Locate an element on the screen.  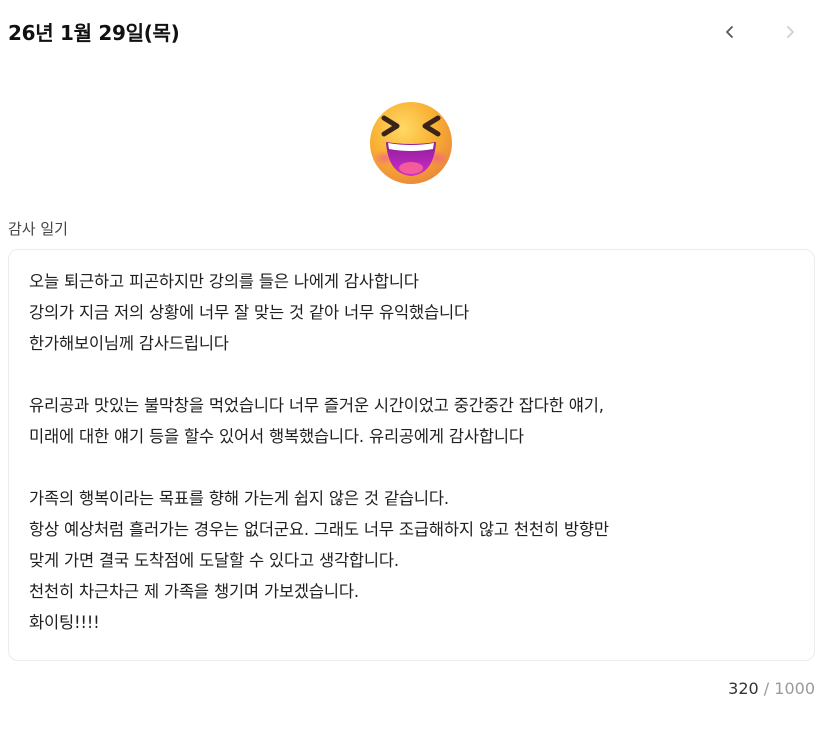
diary-line: 가족의 행복이라는 목표를 향해 가는게 쉽지 않은 것 같습니다. is located at coordinates (239, 498).